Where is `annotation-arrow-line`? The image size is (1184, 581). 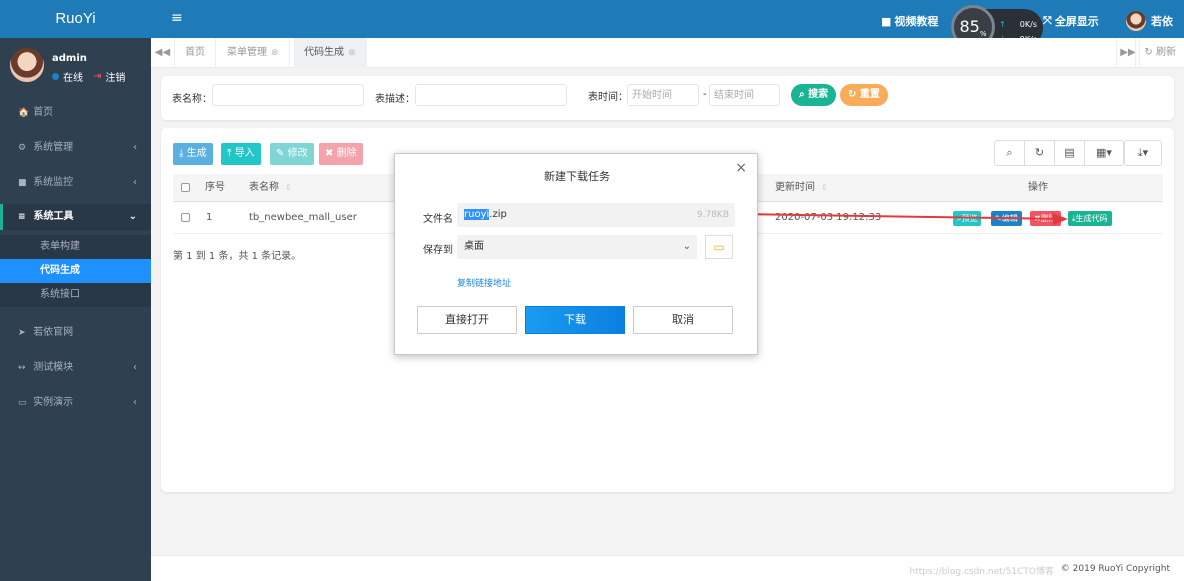
annotation-arrow-line is located at coordinates (900, 216).